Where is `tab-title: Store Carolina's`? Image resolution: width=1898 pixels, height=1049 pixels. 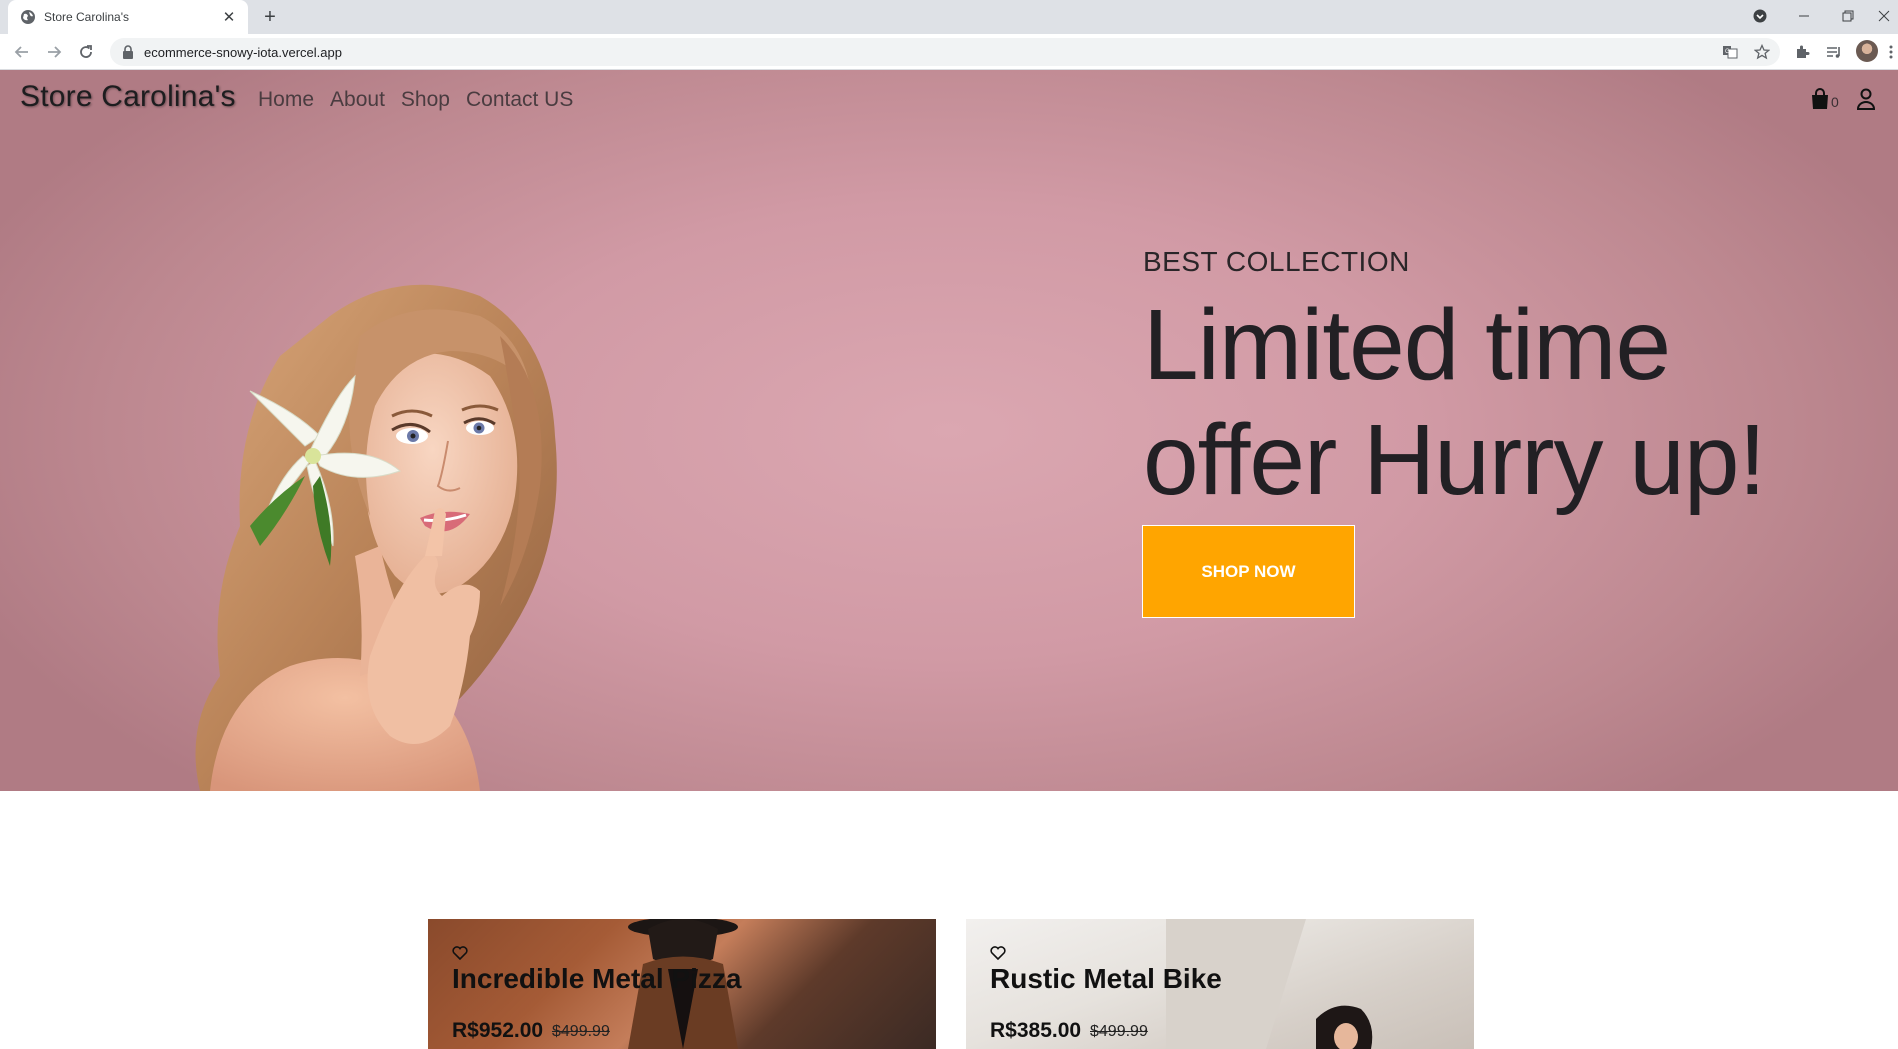
tab-title: Store Carolina's is located at coordinates (86, 17).